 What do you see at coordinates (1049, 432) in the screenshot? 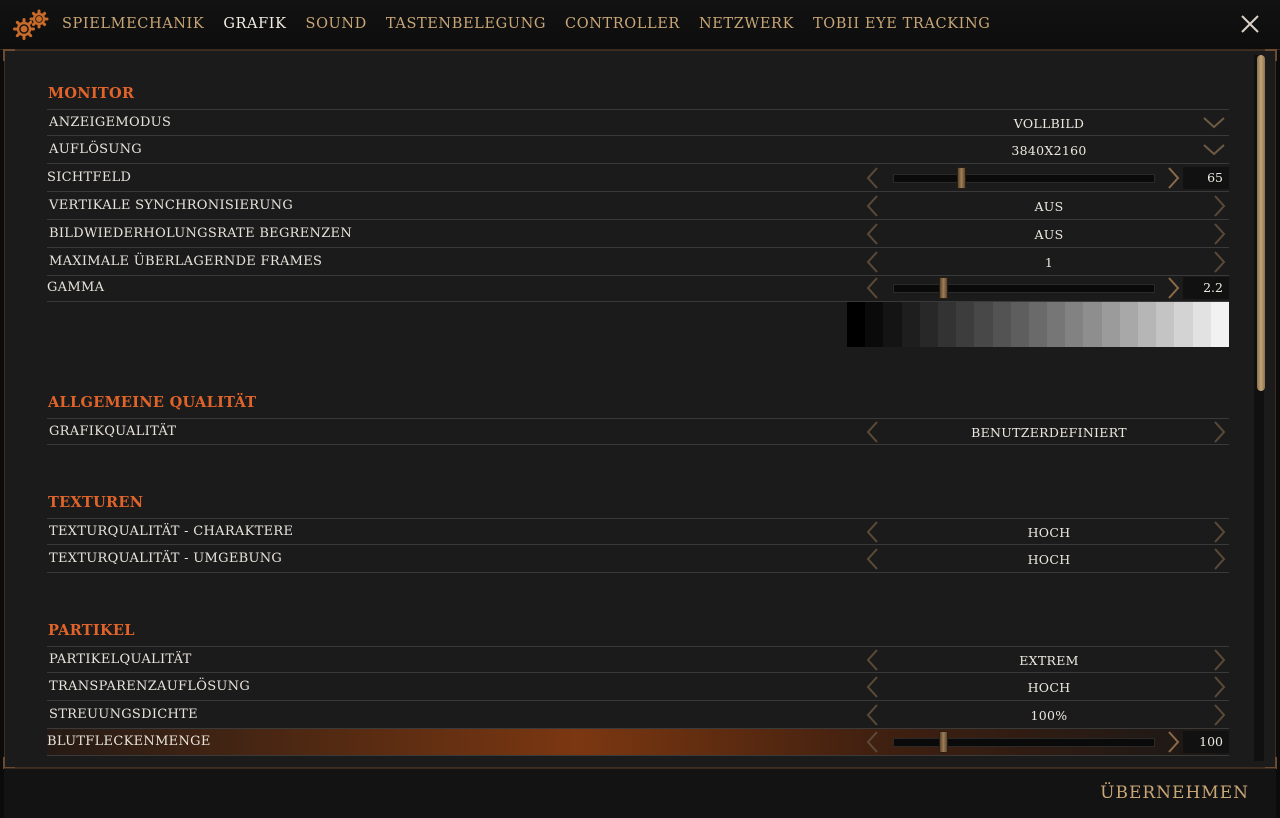
I see `setting-value: BENUTZERDEFINIERT` at bounding box center [1049, 432].